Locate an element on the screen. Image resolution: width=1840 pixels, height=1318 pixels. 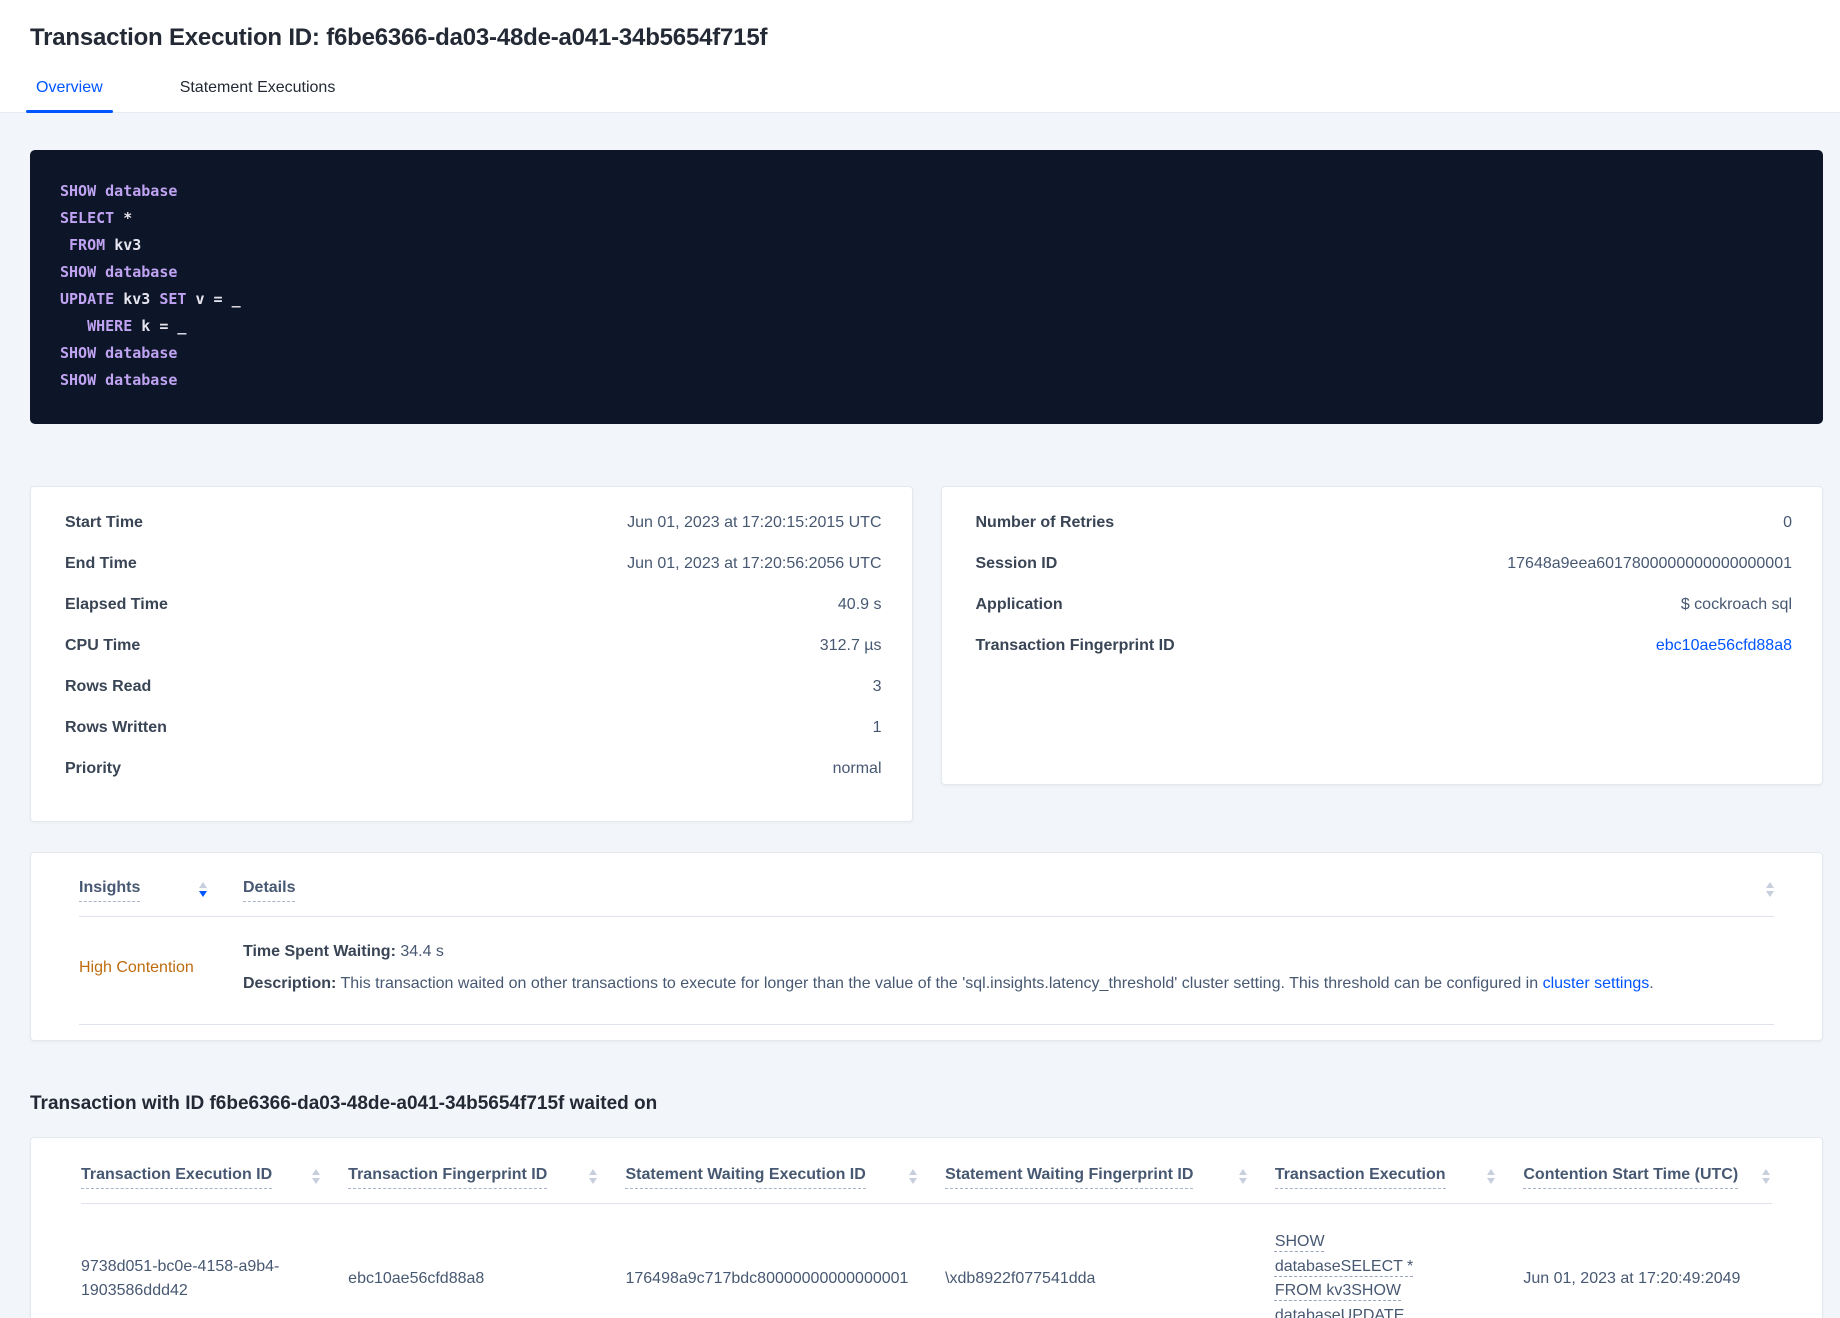
sql-text: kv3 is located at coordinates (128, 245).